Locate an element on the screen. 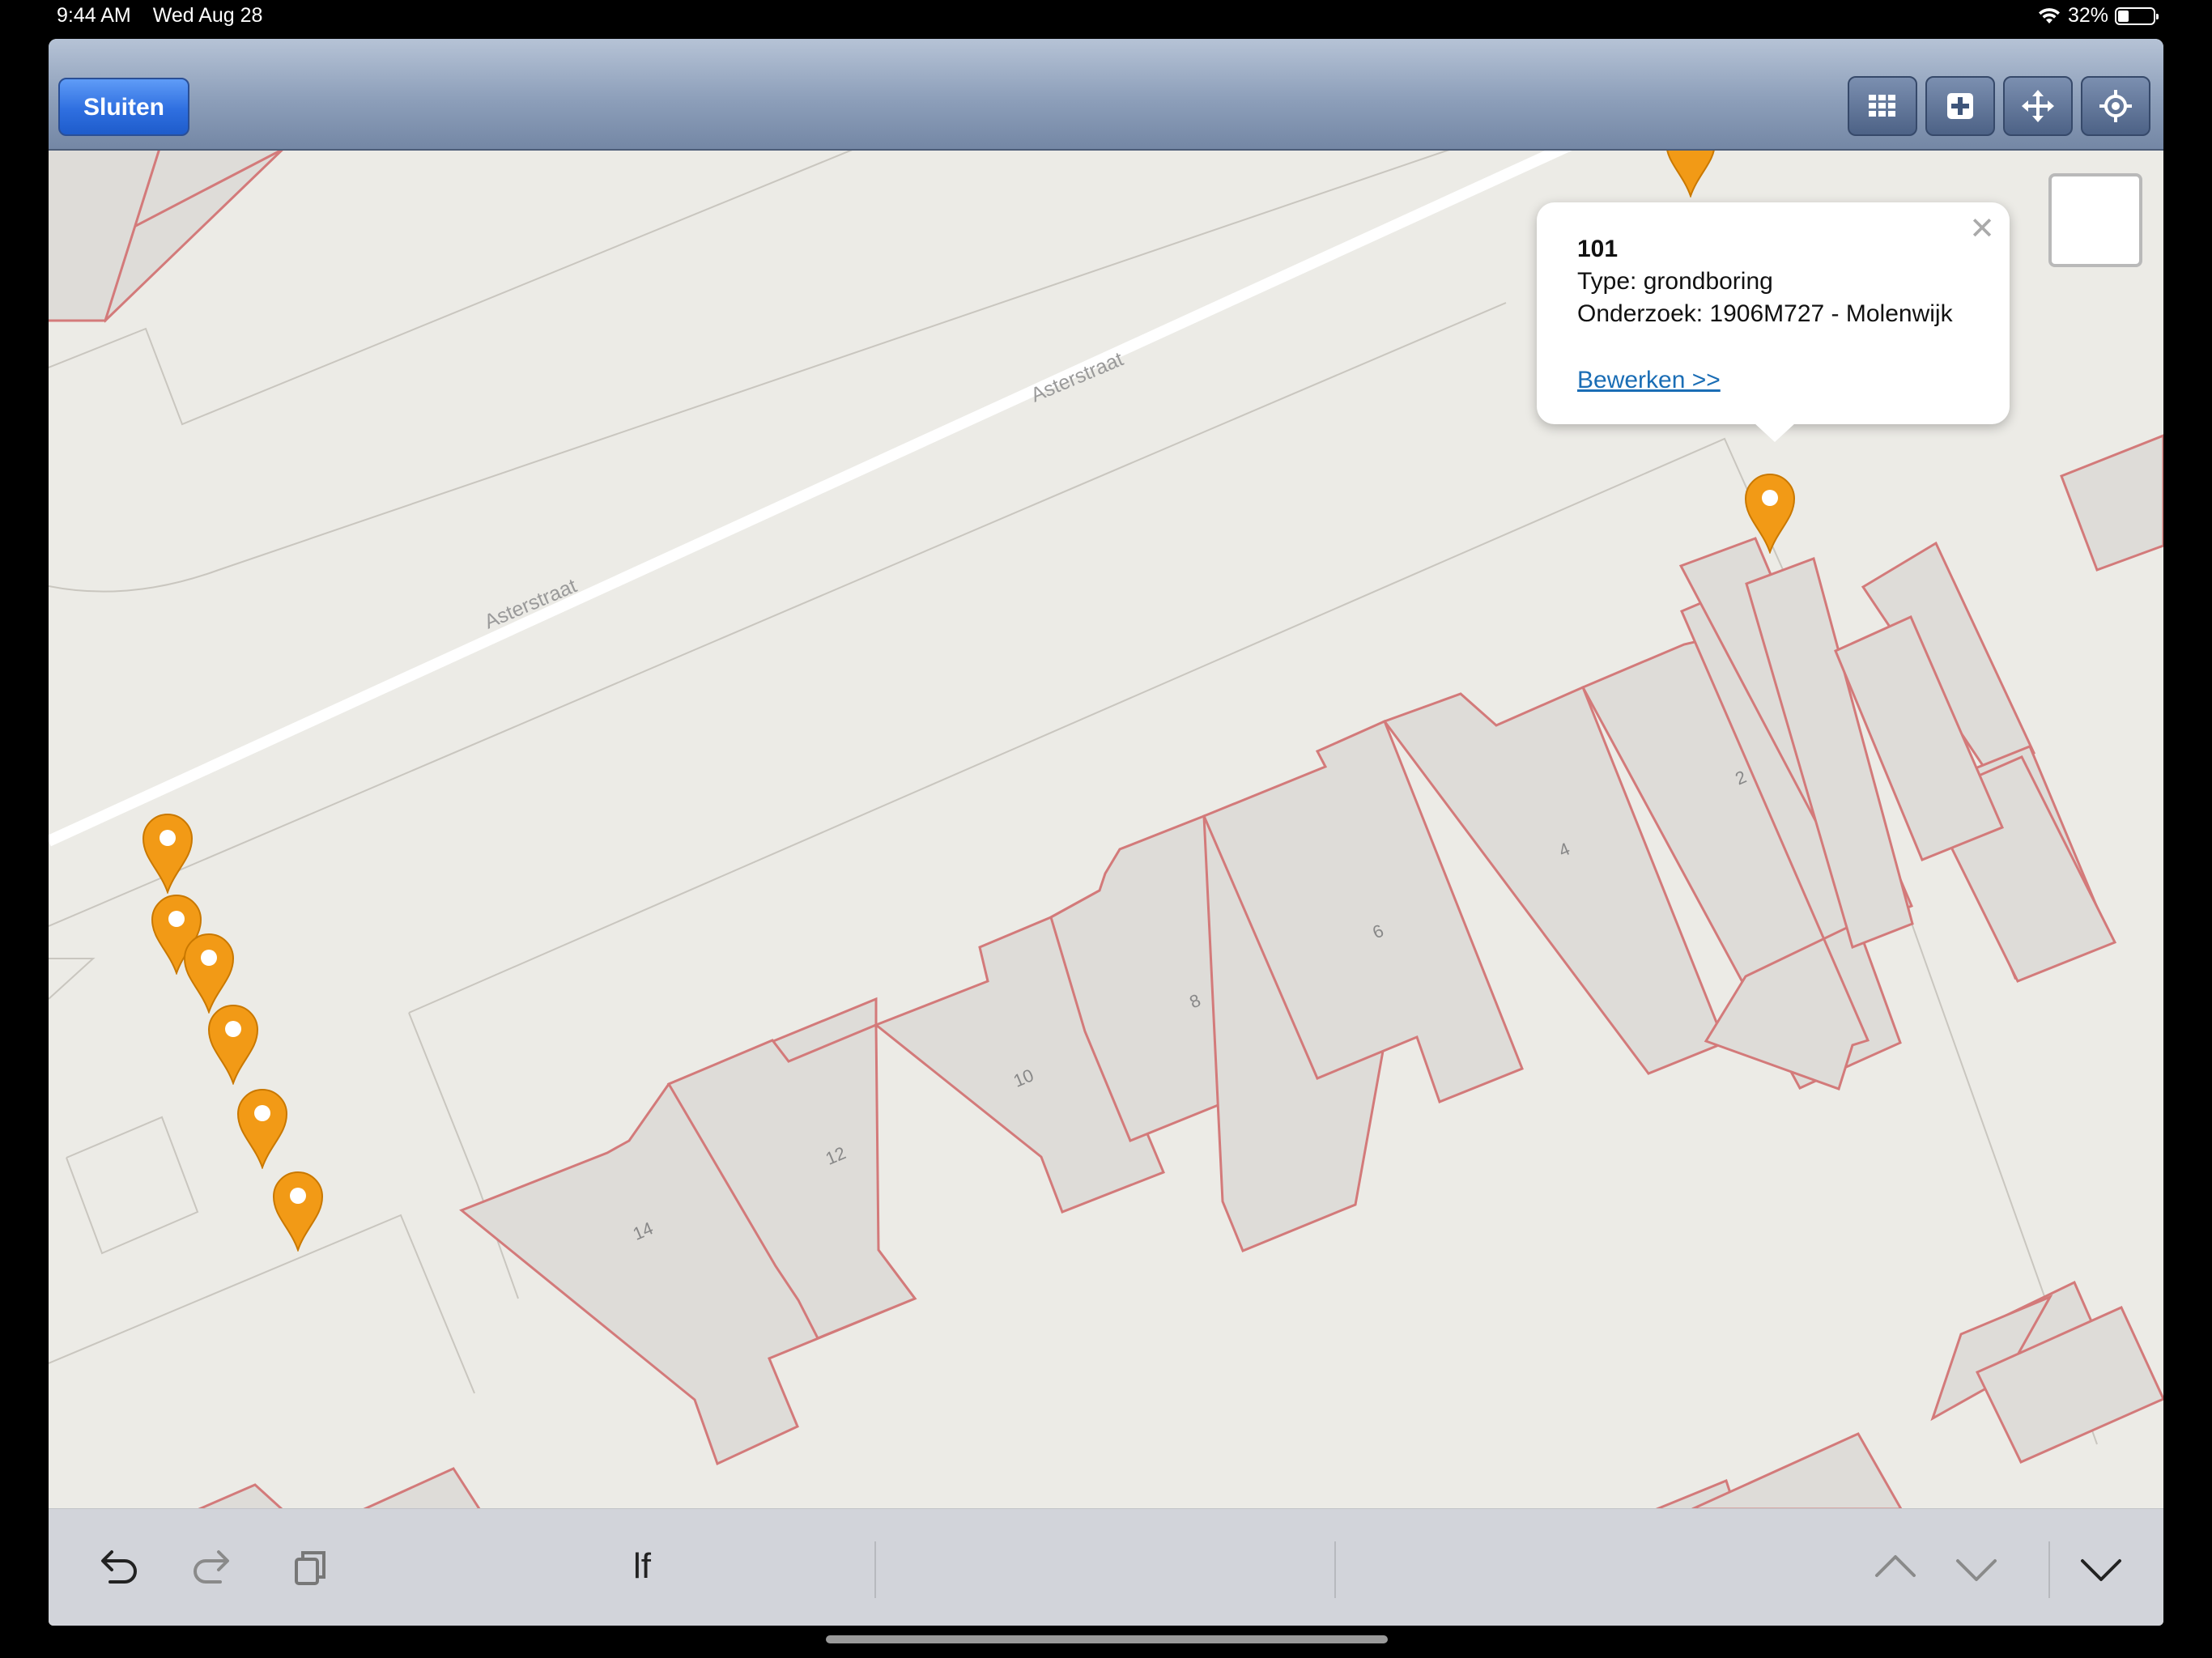 This screenshot has height=1658, width=2212. popup-onderzoek: Onderzoek: 1906M727 - Molenwijk is located at coordinates (1765, 313).